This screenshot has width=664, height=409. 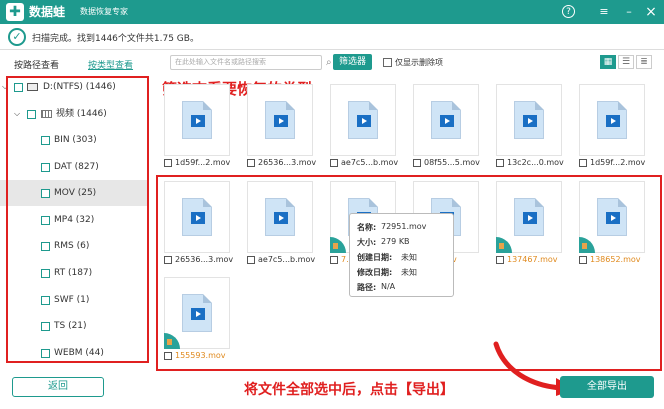 I want to click on scan-status-bar: ✓ 扫描完成。找到1446个文件共1.75 GB。, so click(x=332, y=37).